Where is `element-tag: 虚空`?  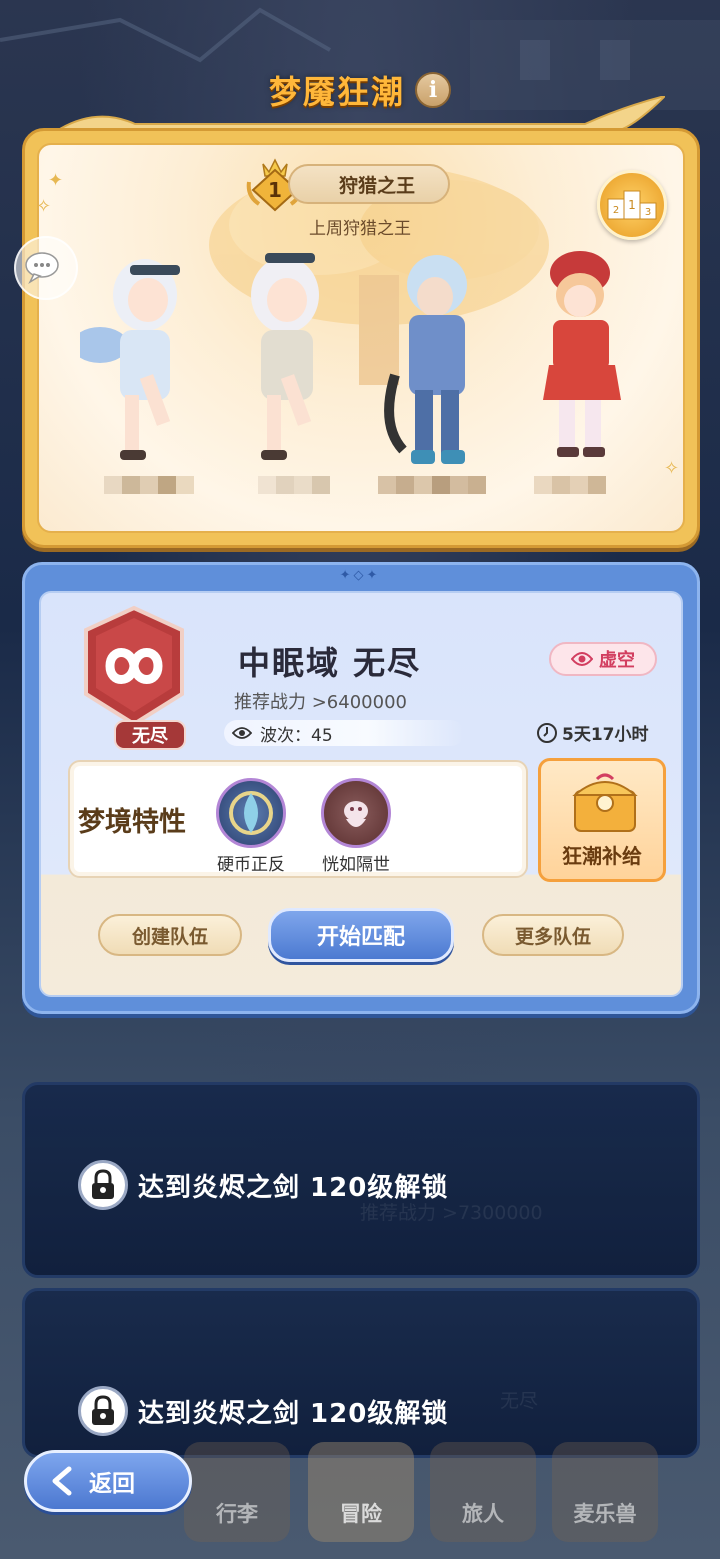
element-tag: 虚空 is located at coordinates (603, 659).